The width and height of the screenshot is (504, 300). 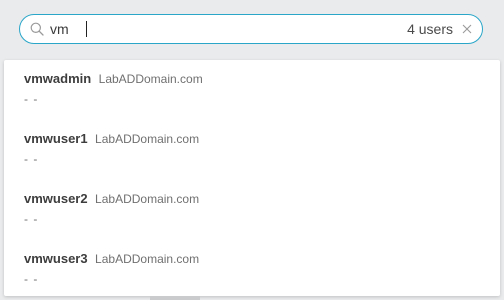 I want to click on search-icon, so click(x=37, y=29).